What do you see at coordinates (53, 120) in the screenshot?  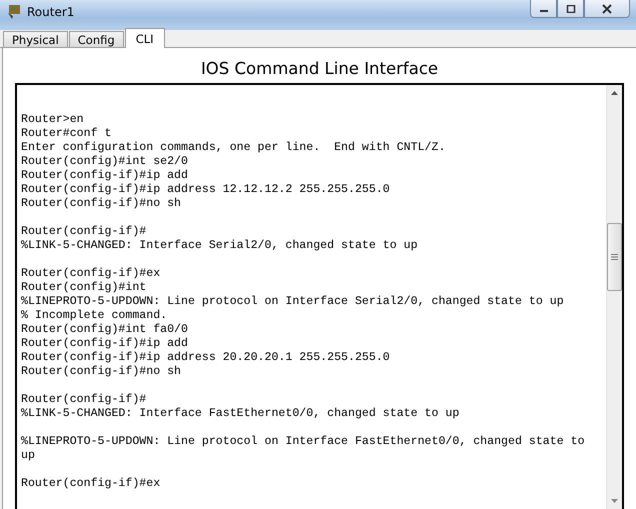 I see `terminal-line: Router>en` at bounding box center [53, 120].